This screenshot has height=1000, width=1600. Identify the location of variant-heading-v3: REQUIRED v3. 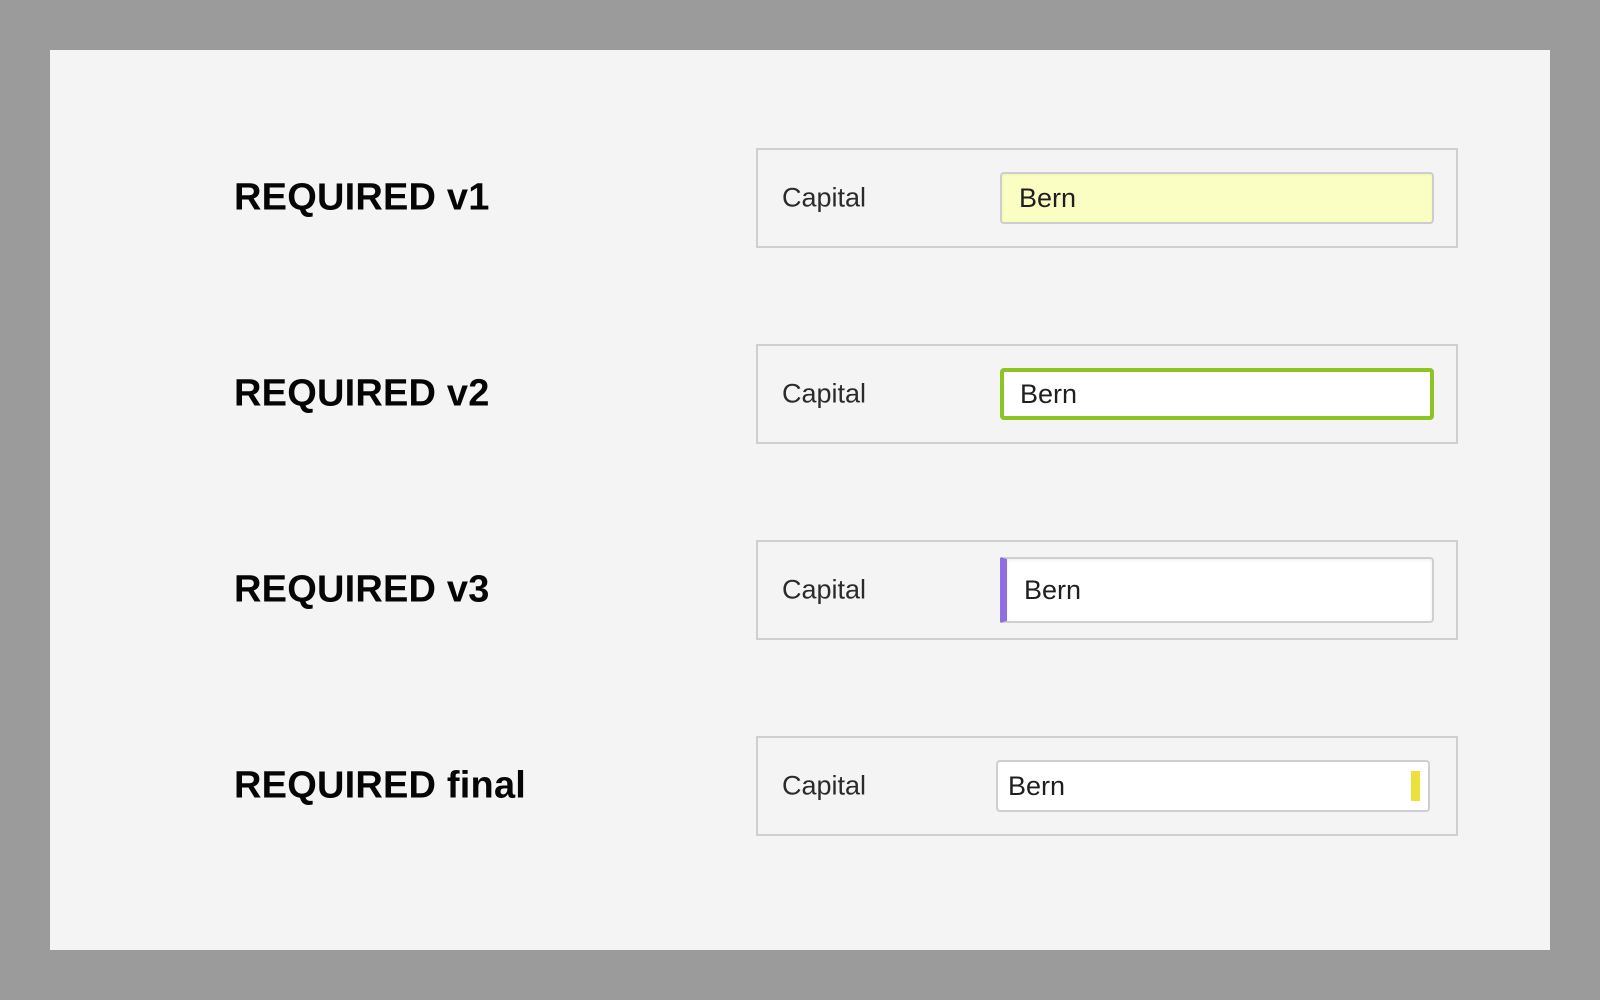
(362, 589).